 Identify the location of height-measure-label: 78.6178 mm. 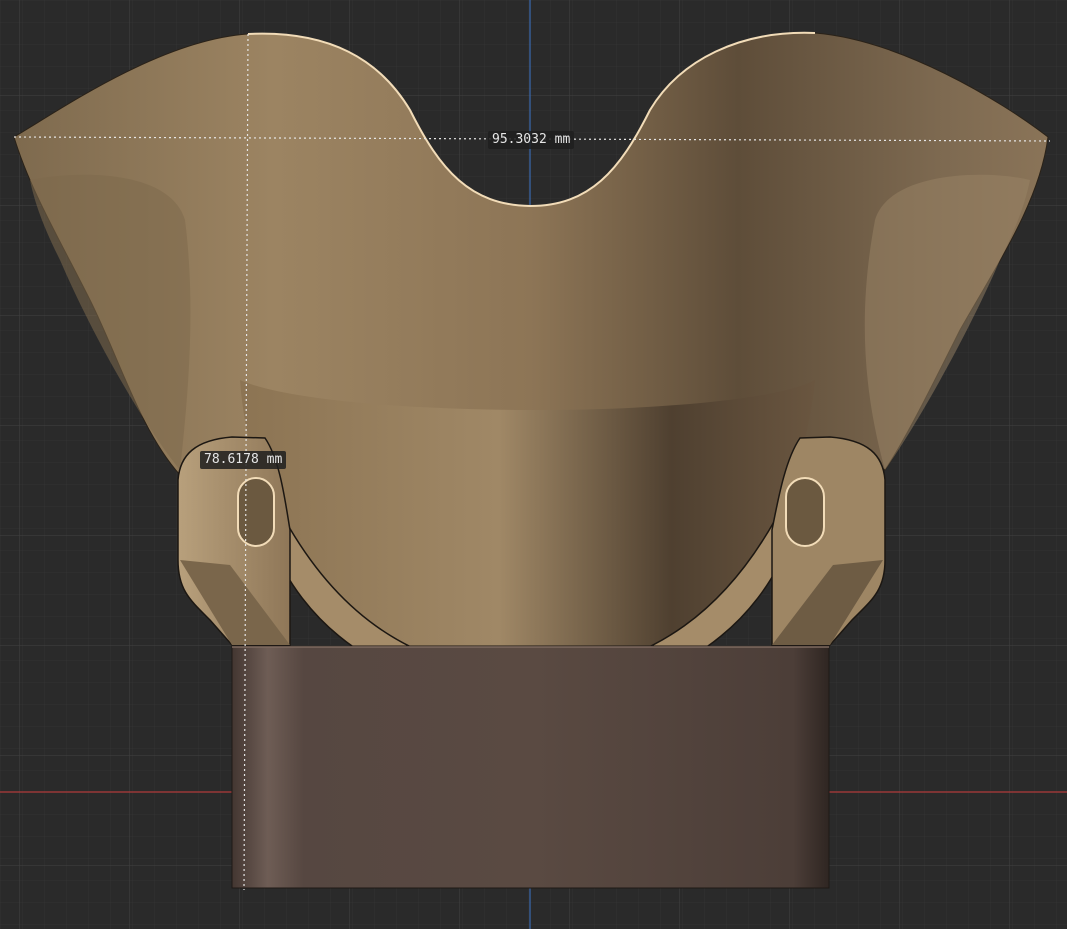
(243, 460).